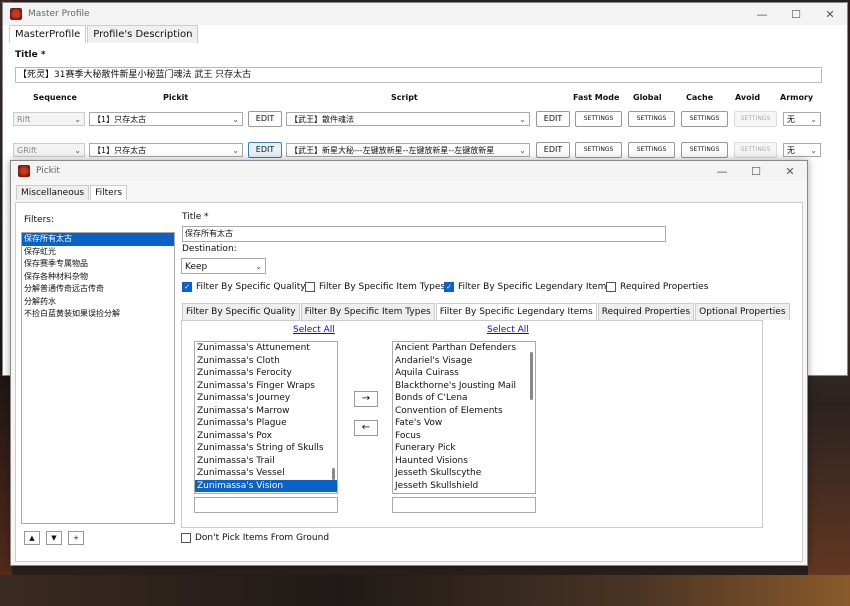 Image resolution: width=850 pixels, height=606 pixels. What do you see at coordinates (464, 423) in the screenshot?
I see `list-item: Fate's Vow` at bounding box center [464, 423].